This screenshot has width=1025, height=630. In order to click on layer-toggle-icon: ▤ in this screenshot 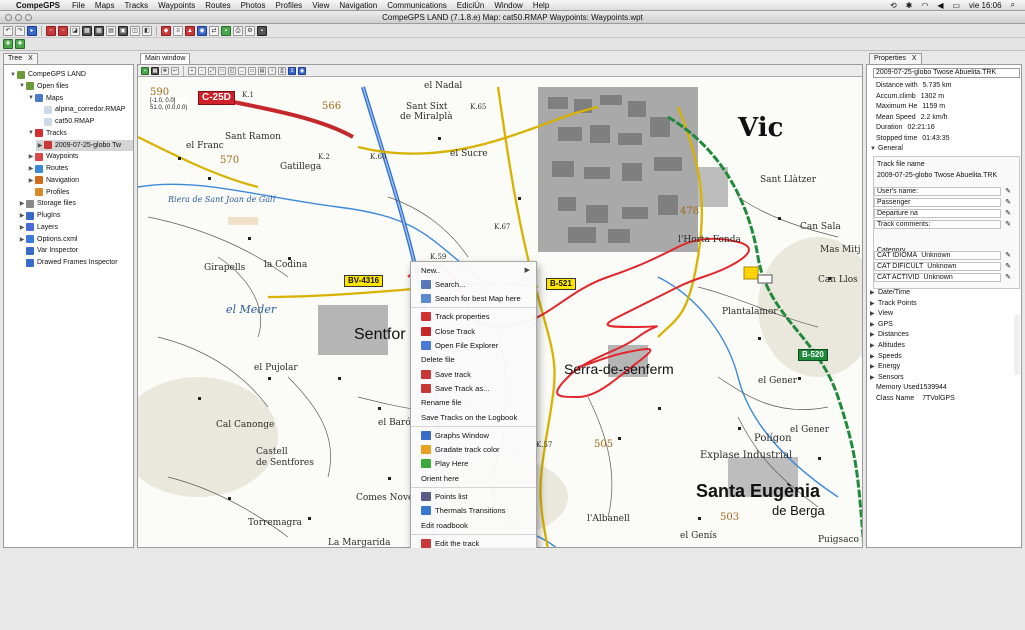, I will do `click(262, 70)`.